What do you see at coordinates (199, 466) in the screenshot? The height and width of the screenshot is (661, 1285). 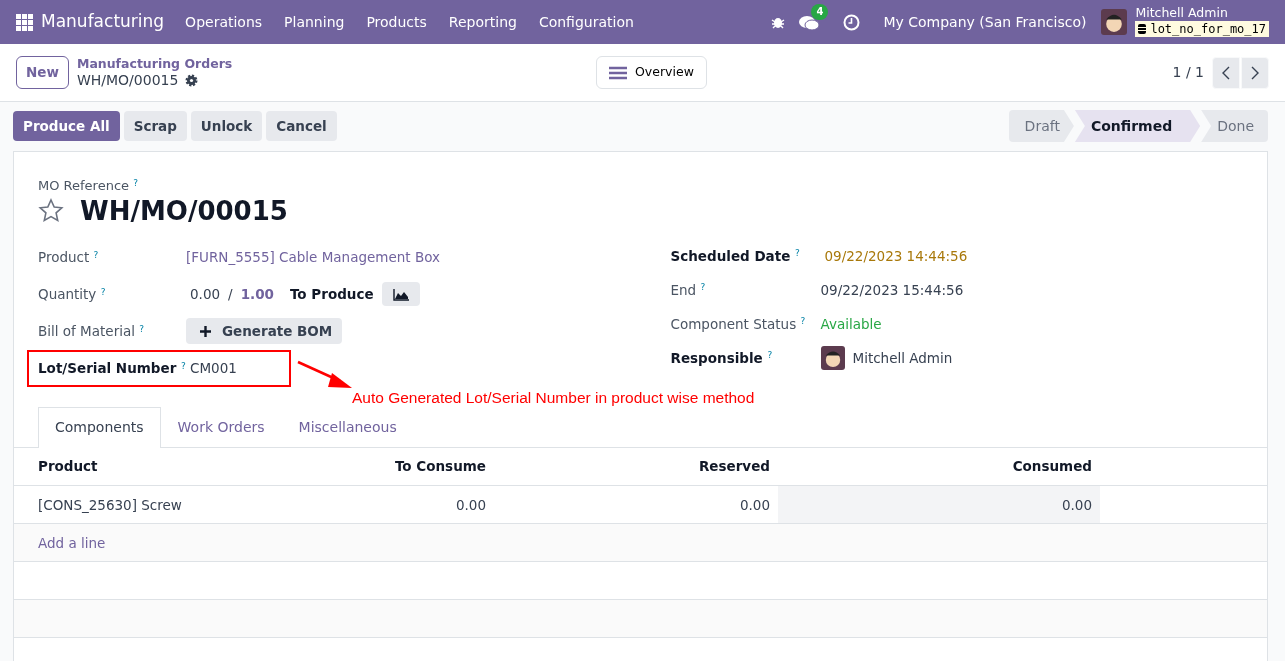 I see `column-header: Product` at bounding box center [199, 466].